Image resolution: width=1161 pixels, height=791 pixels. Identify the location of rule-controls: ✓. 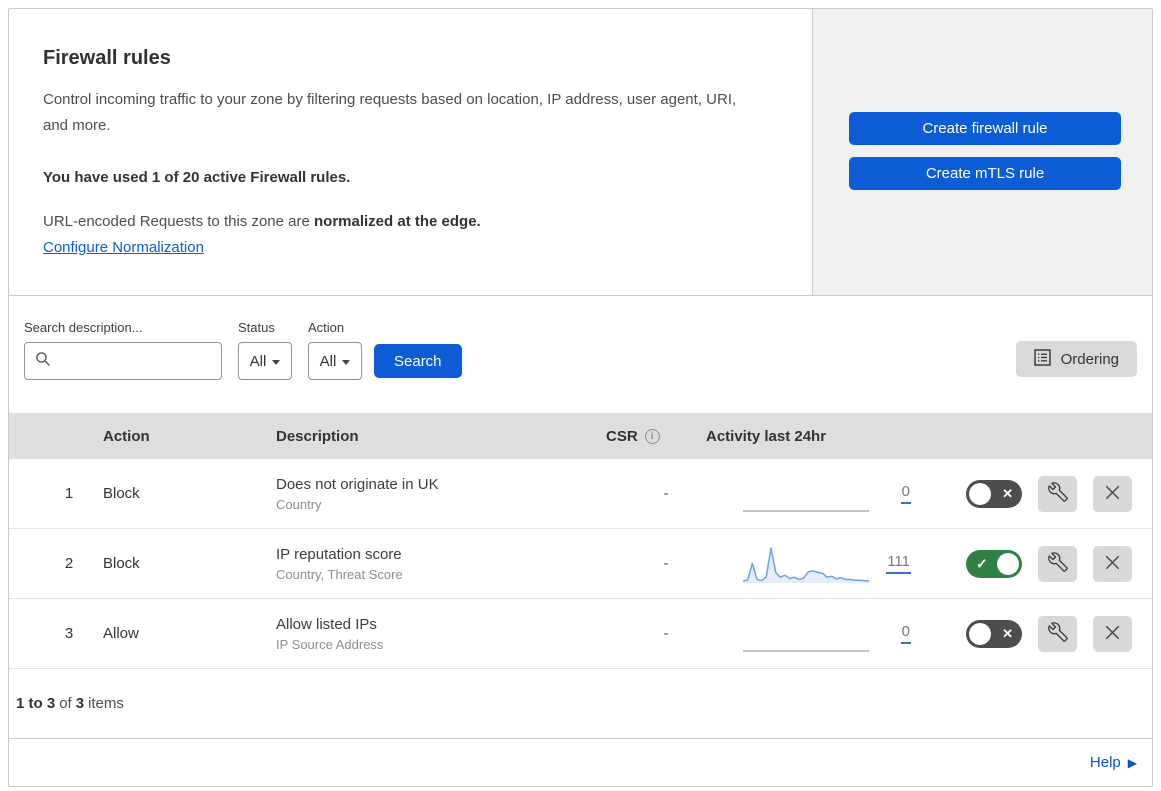
(1036, 563).